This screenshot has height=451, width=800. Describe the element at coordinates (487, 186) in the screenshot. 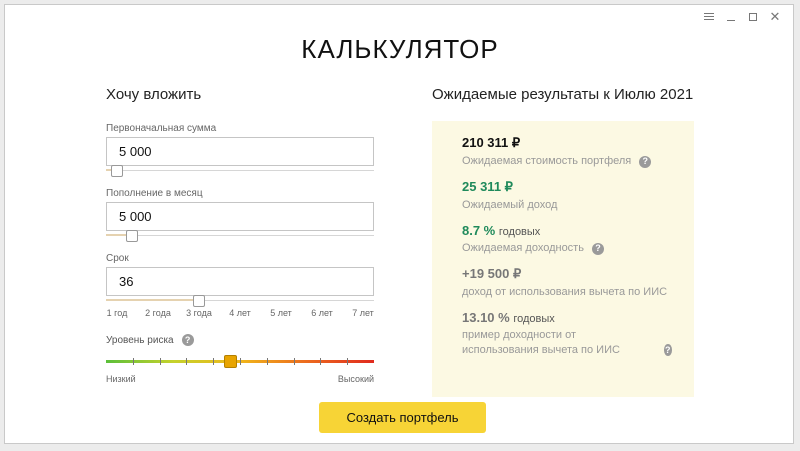

I see `expected-income: 25 311 ₽` at that location.